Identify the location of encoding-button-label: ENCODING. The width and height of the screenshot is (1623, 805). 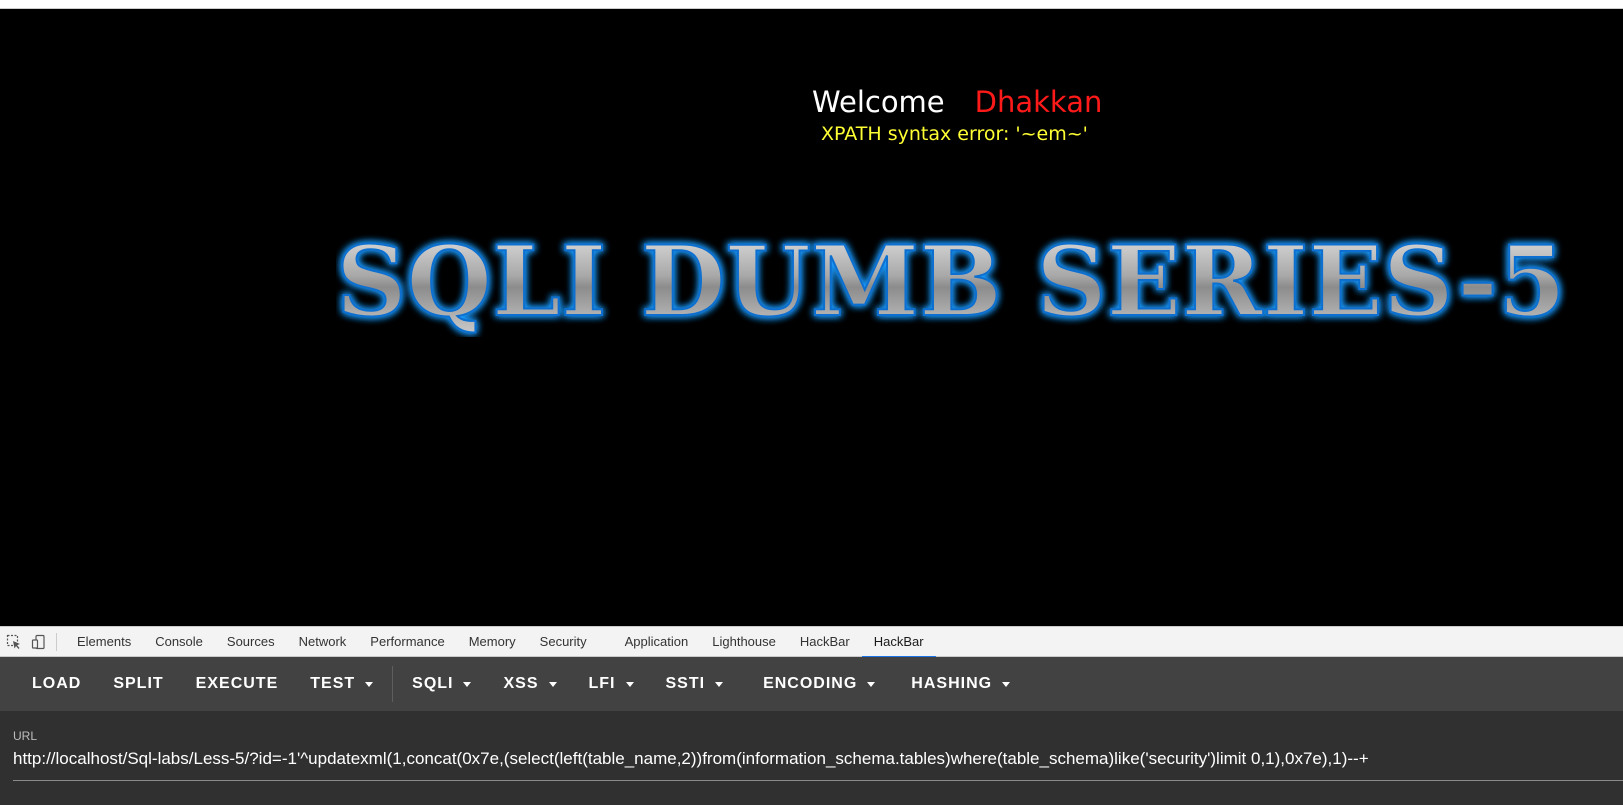
(810, 683).